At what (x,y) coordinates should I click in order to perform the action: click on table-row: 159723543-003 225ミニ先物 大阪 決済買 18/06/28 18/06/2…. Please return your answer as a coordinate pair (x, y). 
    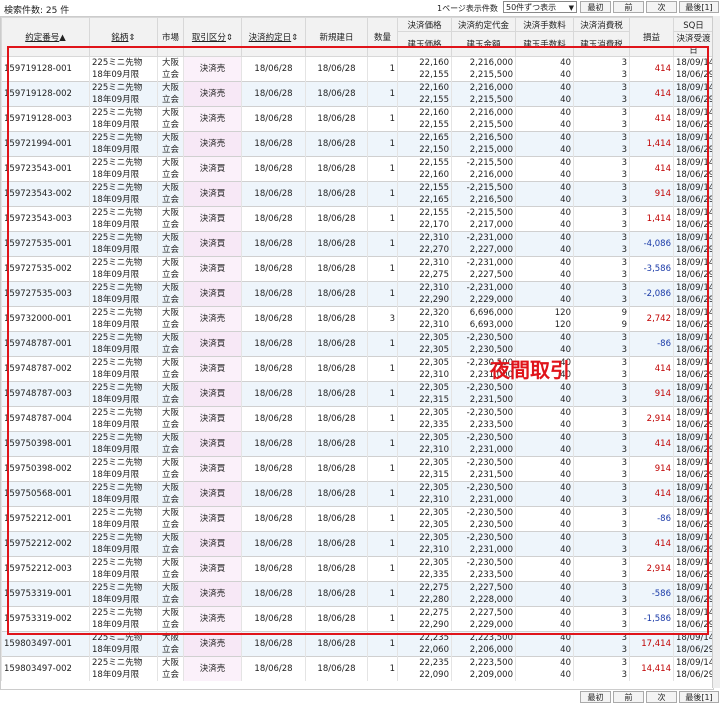
    Looking at the image, I should click on (357, 219).